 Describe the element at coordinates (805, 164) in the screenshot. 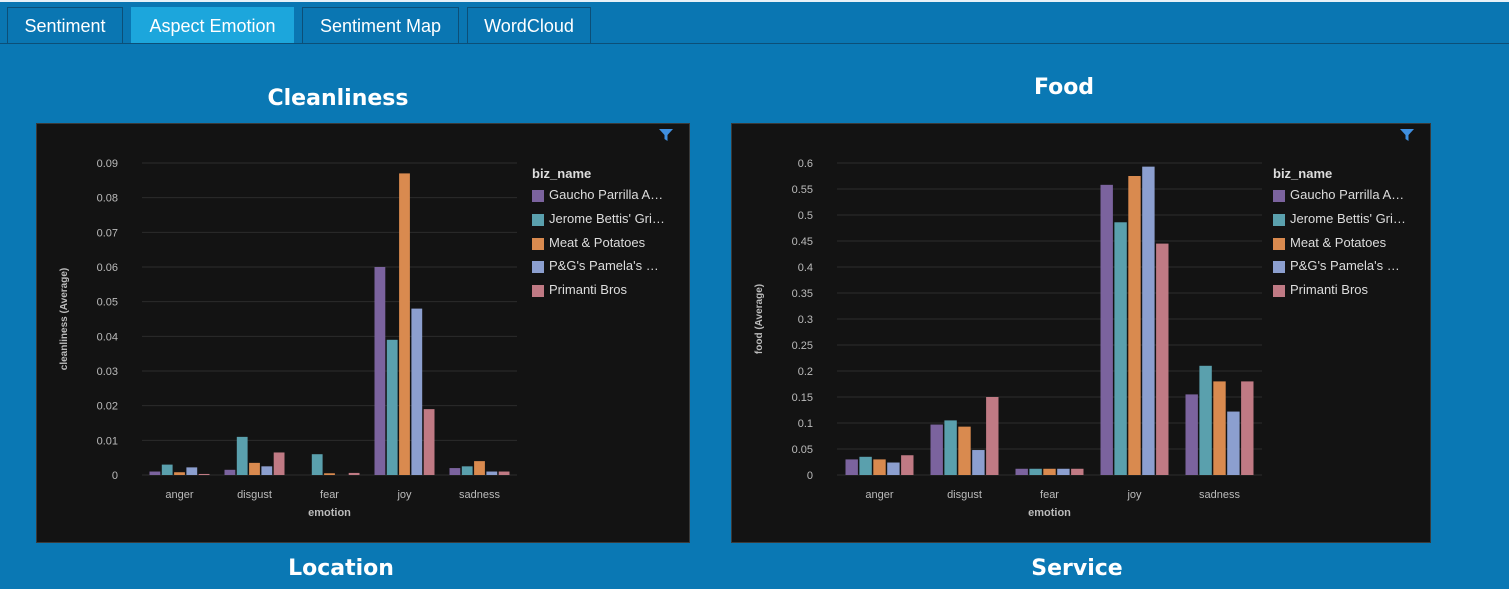

I see `y-tick-label: 0.6` at that location.